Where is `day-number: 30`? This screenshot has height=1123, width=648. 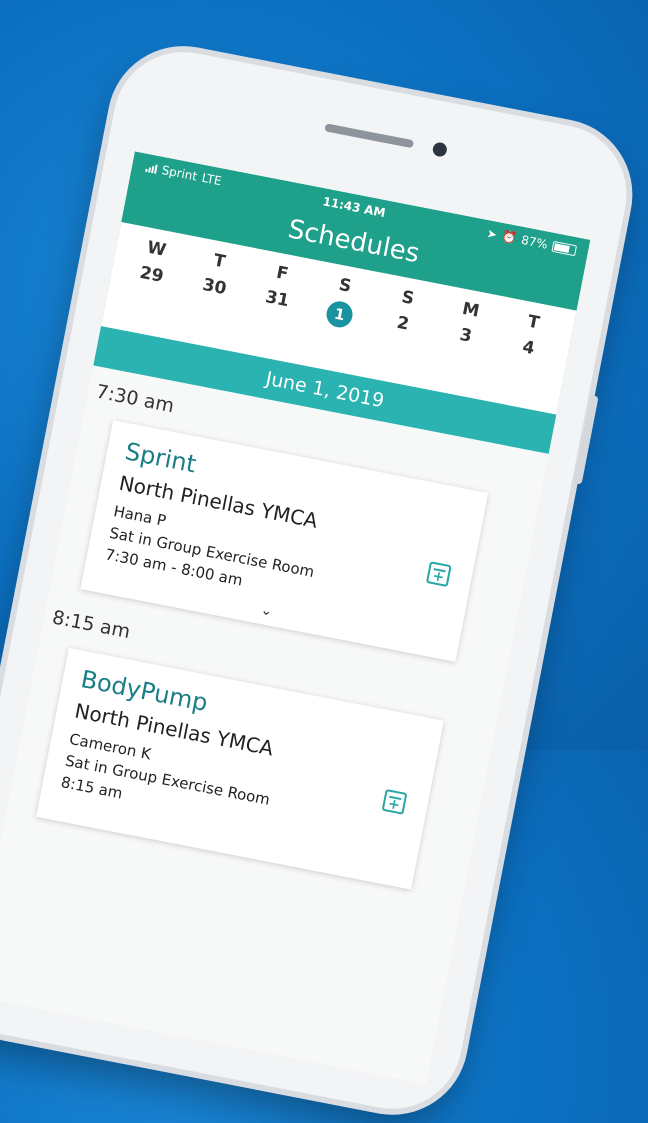 day-number: 30 is located at coordinates (214, 287).